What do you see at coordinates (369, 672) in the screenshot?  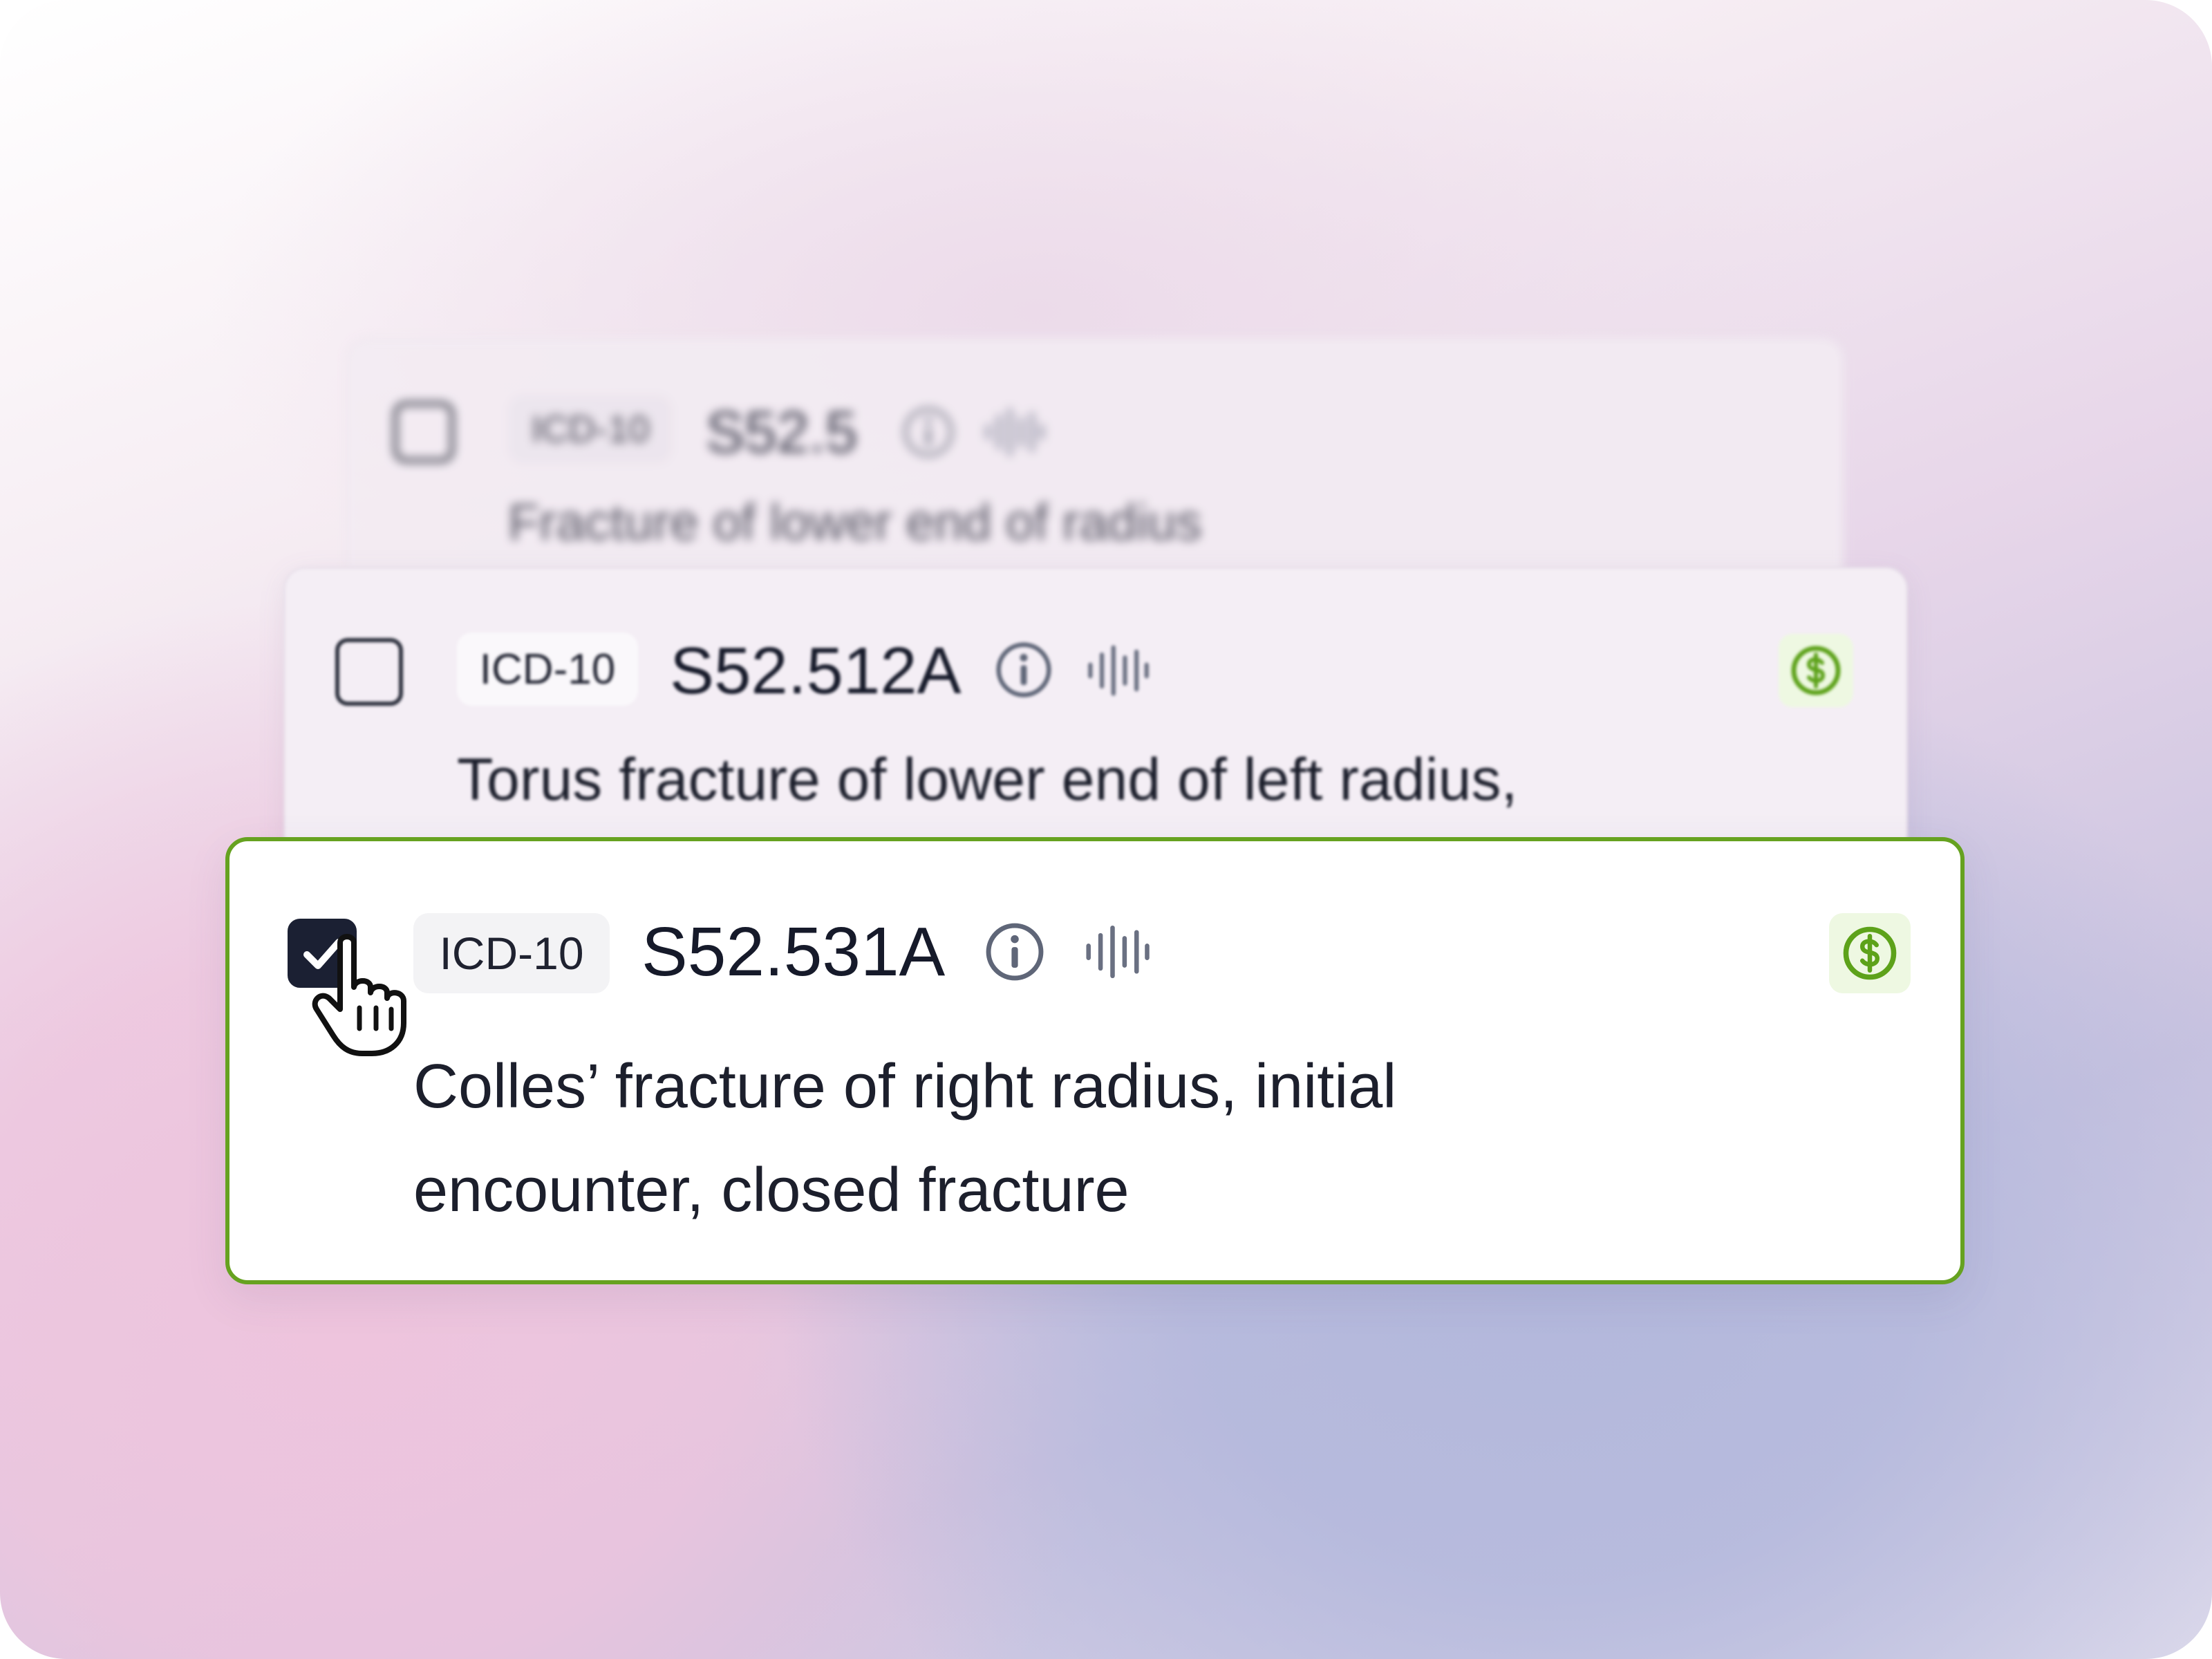 I see `checkbox-s52-512a` at bounding box center [369, 672].